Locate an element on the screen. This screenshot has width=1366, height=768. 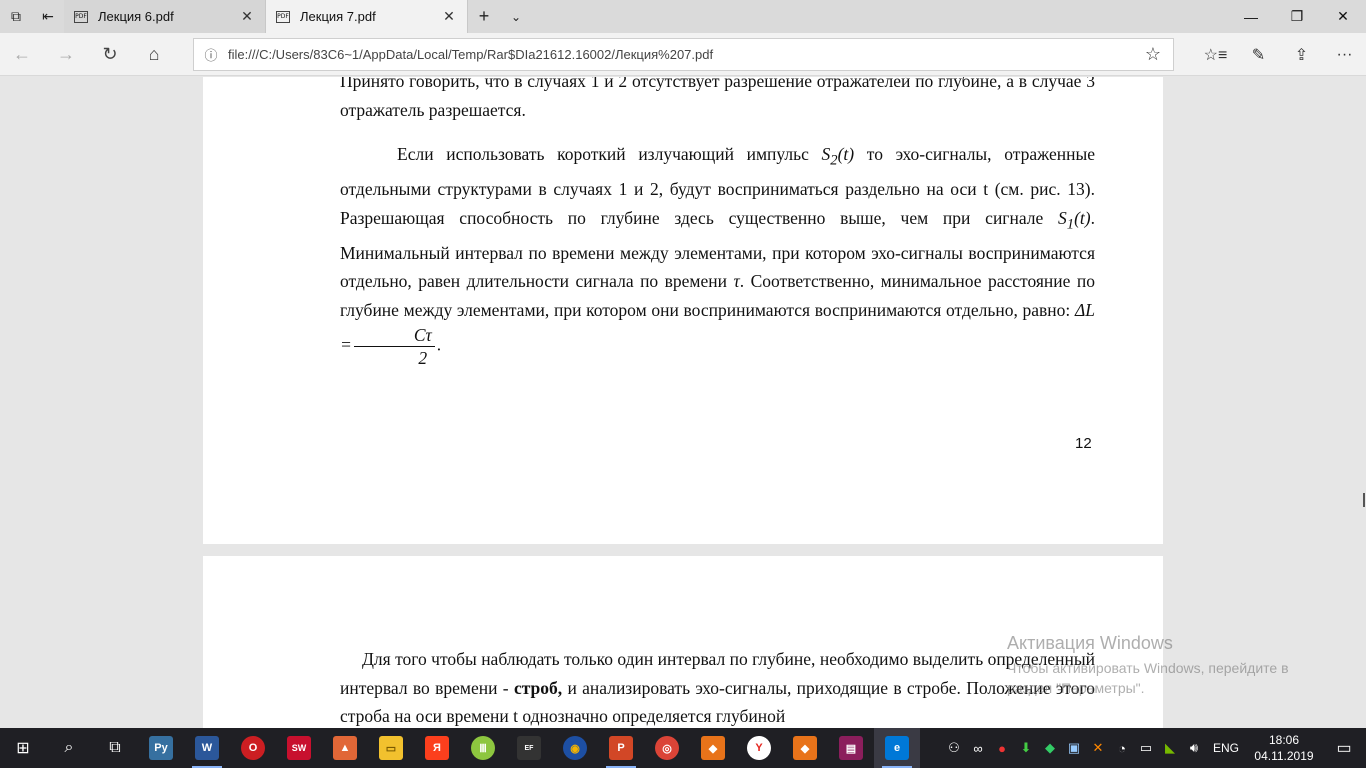
toolbar-right: ☆≡ ✎ ⇪ ··· is located at coordinates (1280, 54).